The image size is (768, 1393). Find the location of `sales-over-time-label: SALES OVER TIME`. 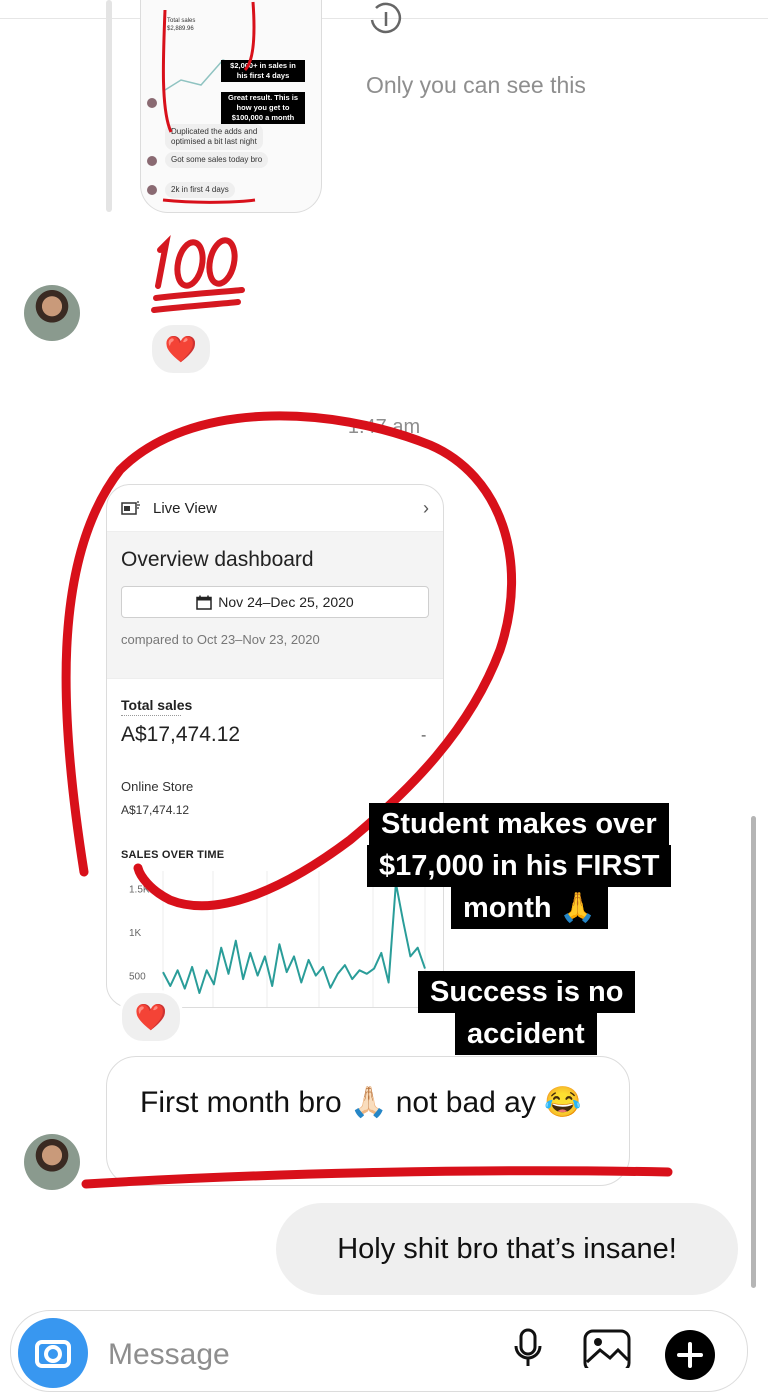

sales-over-time-label: SALES OVER TIME is located at coordinates (173, 855).